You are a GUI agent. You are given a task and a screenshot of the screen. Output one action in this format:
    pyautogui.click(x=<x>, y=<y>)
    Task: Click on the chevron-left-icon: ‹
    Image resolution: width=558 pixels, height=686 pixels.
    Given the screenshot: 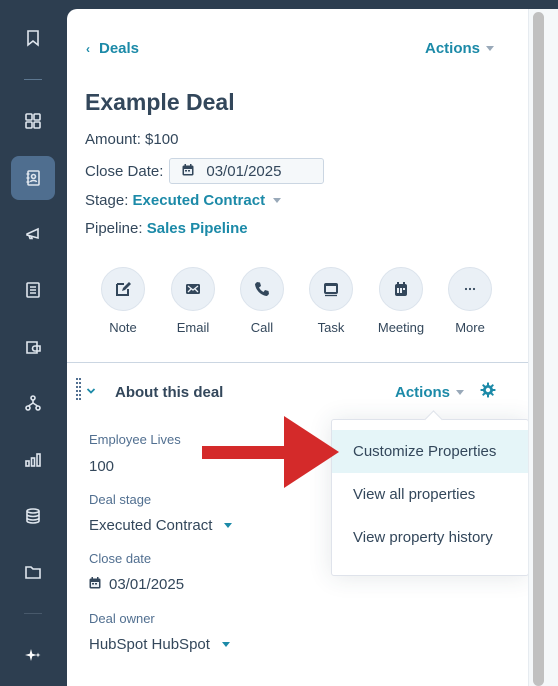 What is the action you would take?
    pyautogui.click(x=88, y=48)
    